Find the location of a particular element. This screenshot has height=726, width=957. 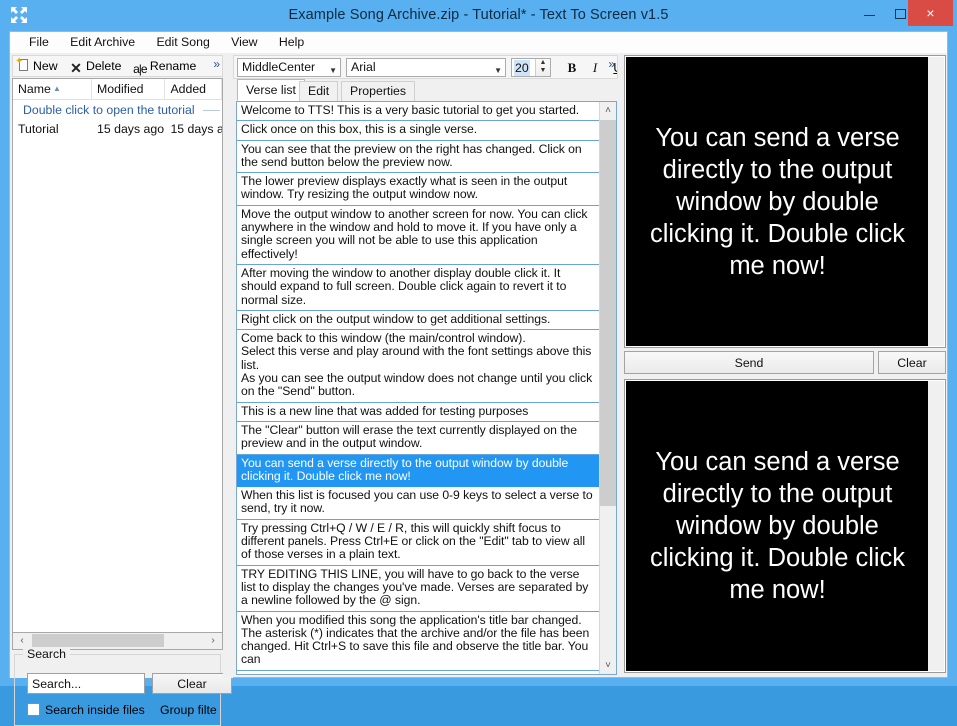

file-added-cell: 15 days a is located at coordinates (196, 129).